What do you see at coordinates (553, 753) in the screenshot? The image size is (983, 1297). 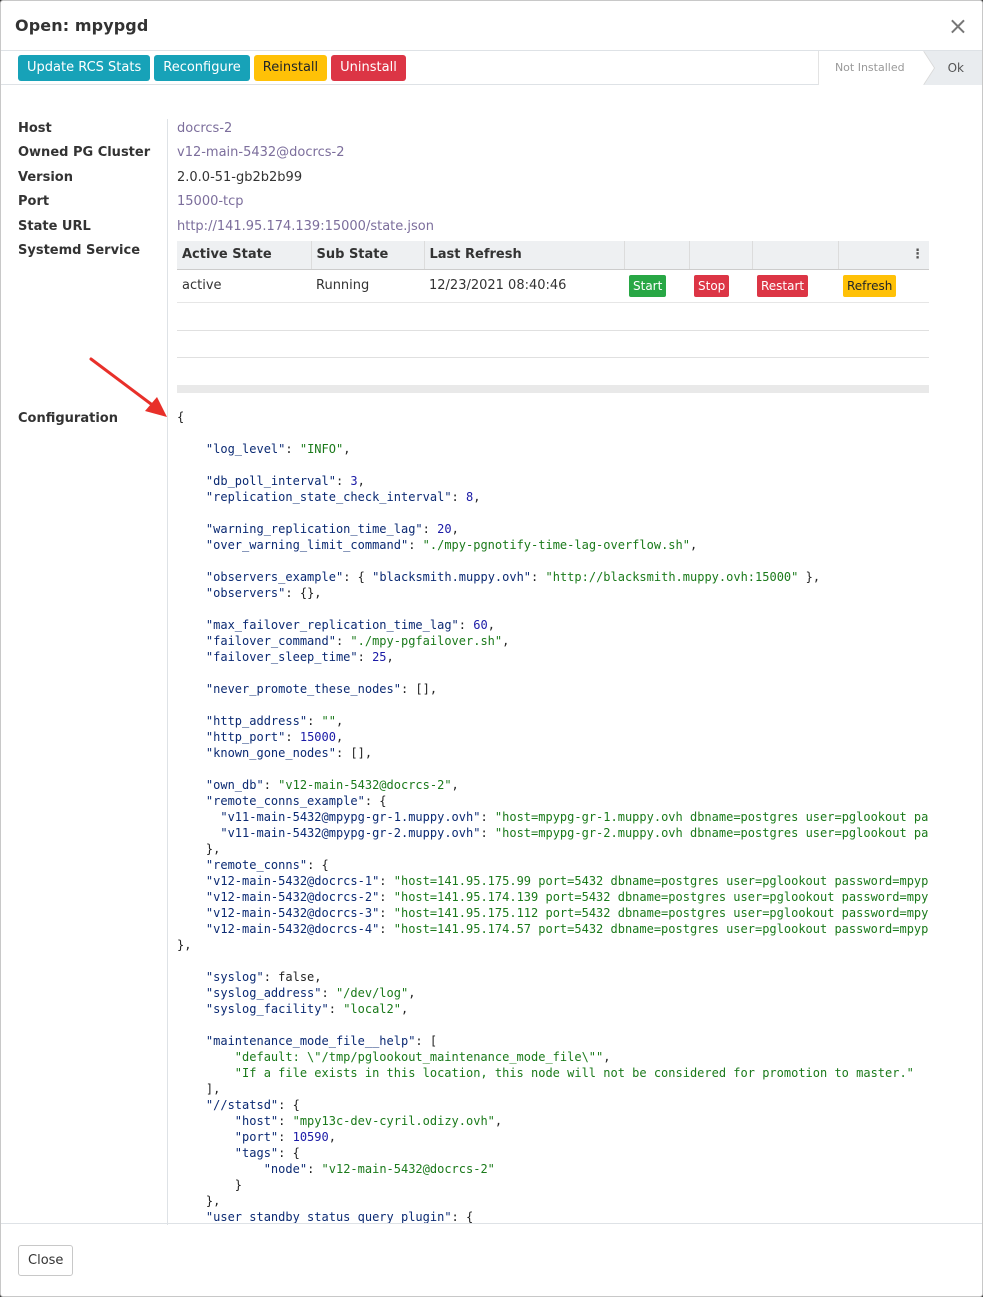 I see `config-line: "known_gone_nodes": [],` at bounding box center [553, 753].